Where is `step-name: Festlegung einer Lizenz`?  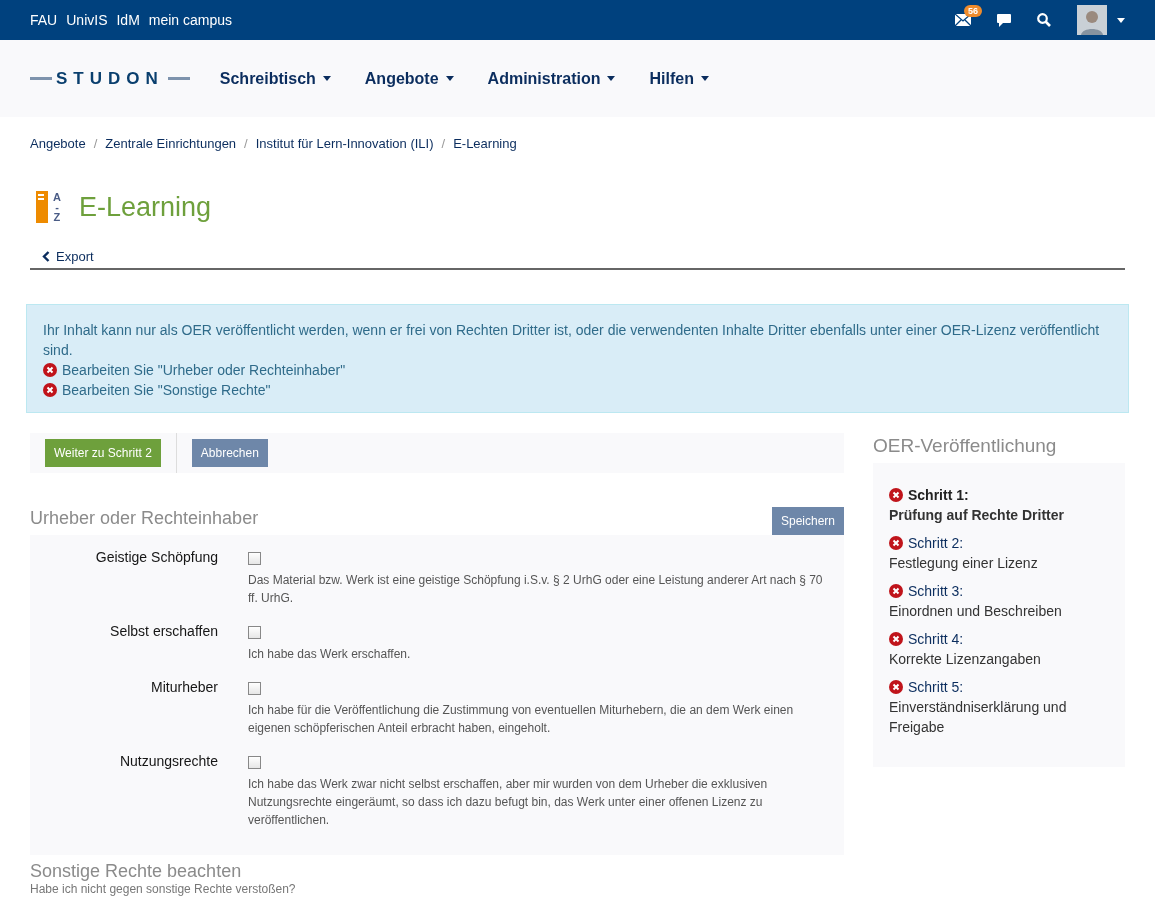 step-name: Festlegung einer Lizenz is located at coordinates (964, 563).